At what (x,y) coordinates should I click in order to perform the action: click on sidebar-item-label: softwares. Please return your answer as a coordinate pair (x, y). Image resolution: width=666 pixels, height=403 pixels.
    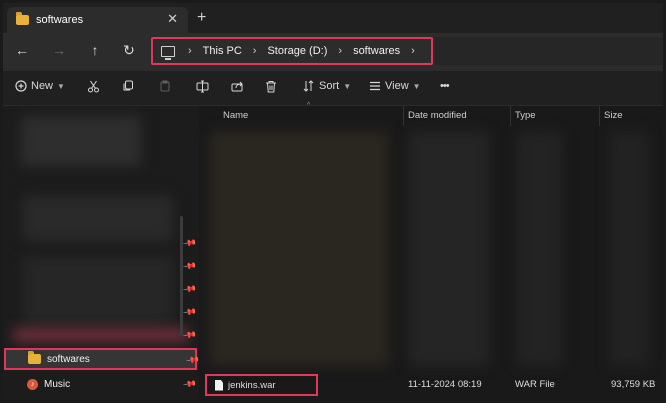
    Looking at the image, I should click on (68, 359).